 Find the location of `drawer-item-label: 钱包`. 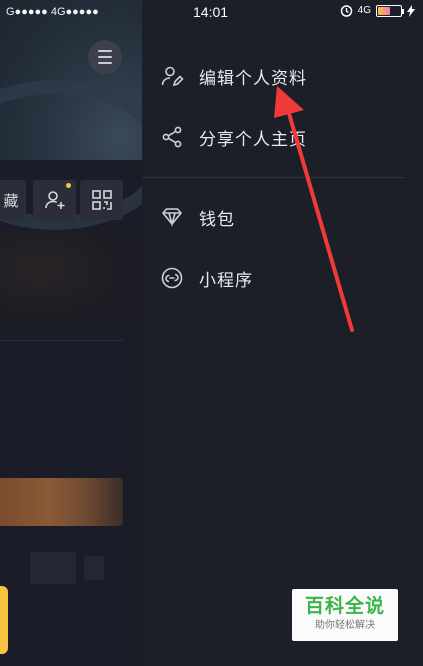

drawer-item-label: 钱包 is located at coordinates (217, 219).